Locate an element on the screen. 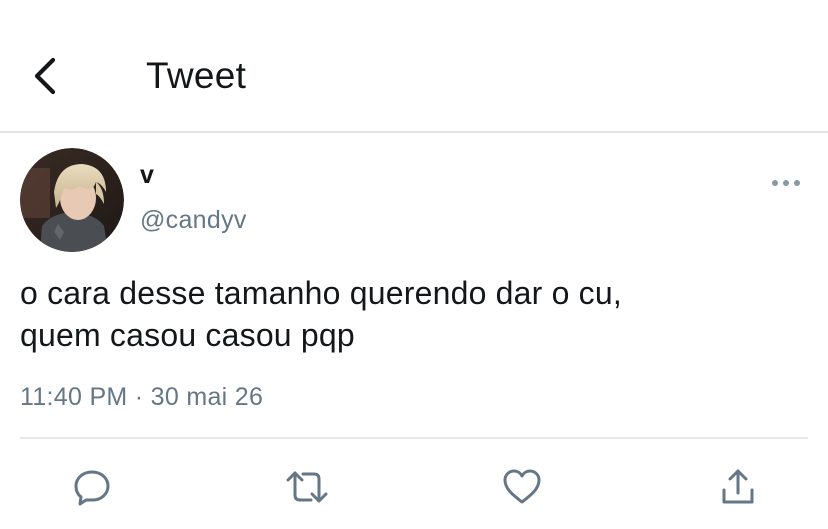 The height and width of the screenshot is (529, 828). more-horizontal-icon is located at coordinates (786, 183).